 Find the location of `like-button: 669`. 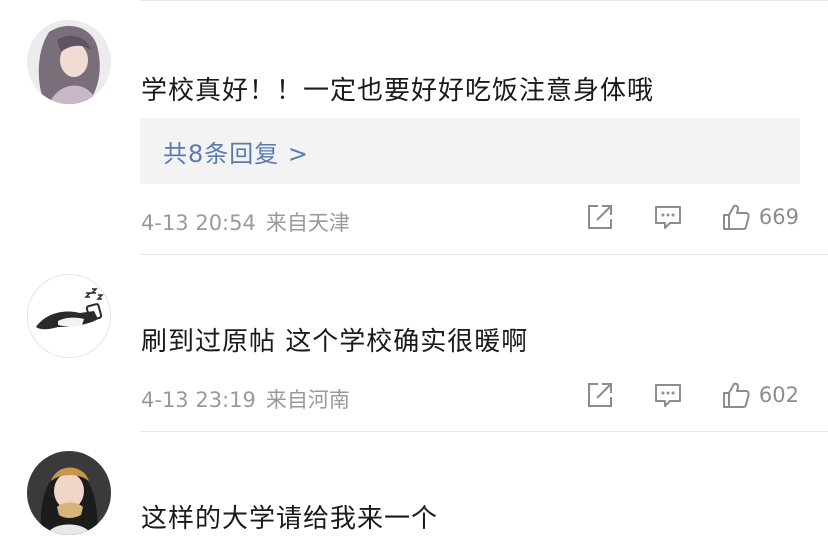

like-button: 669 is located at coordinates (760, 217).